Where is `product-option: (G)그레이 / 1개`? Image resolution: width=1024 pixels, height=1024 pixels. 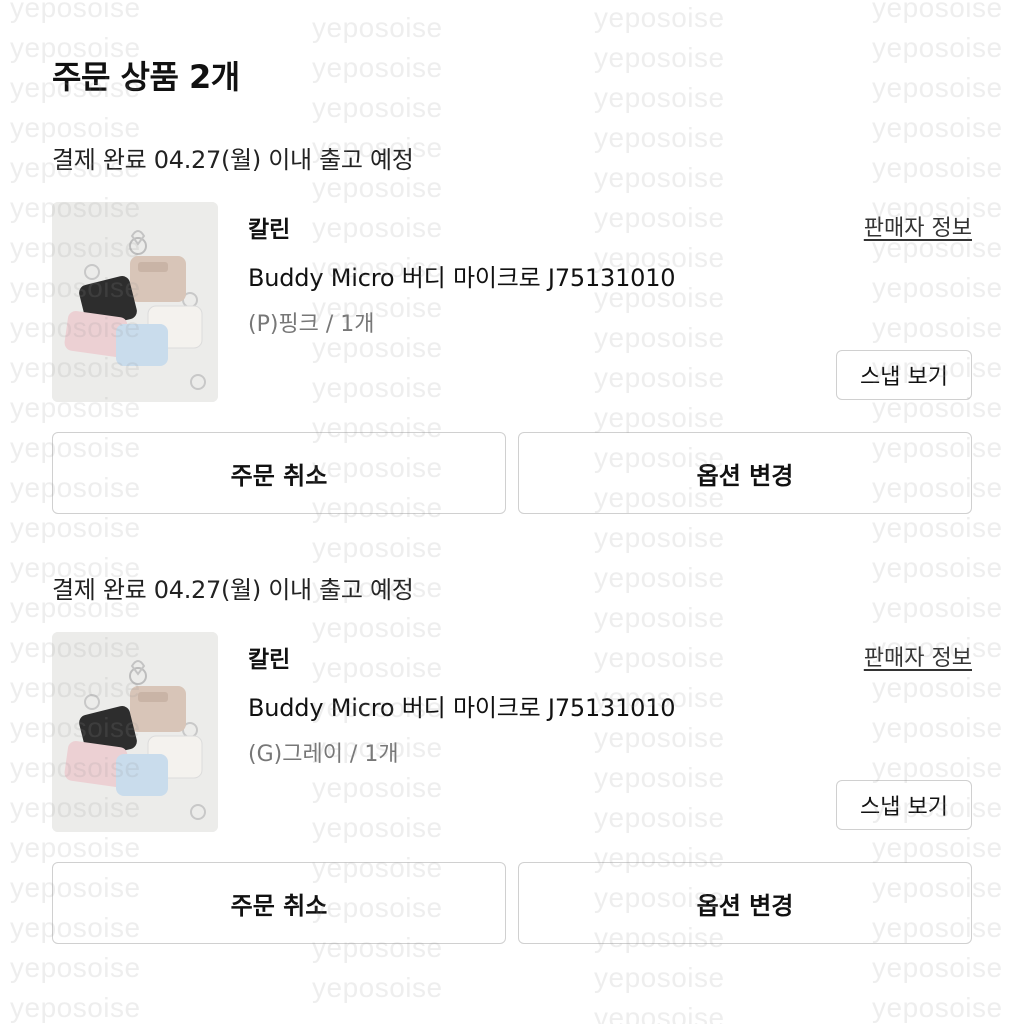
product-option: (G)그레이 / 1개 is located at coordinates (323, 754).